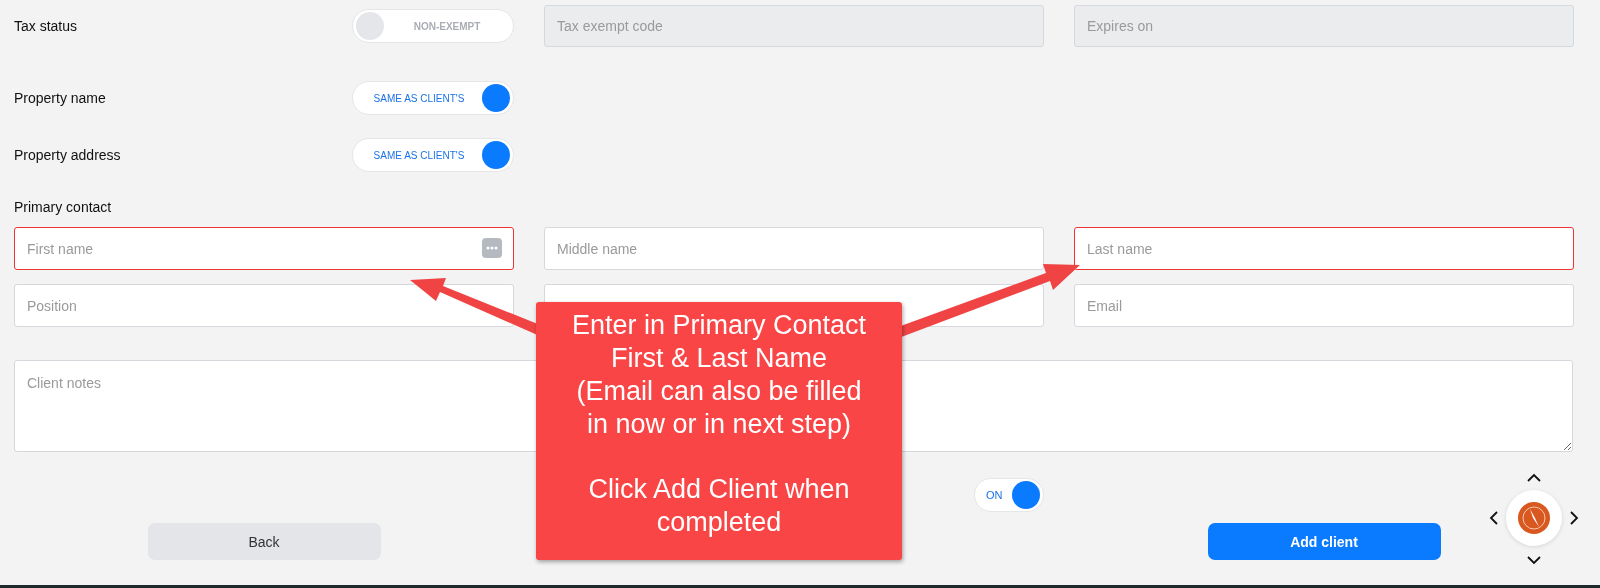 This screenshot has width=1600, height=588. I want to click on field-label: Property name, so click(60, 98).